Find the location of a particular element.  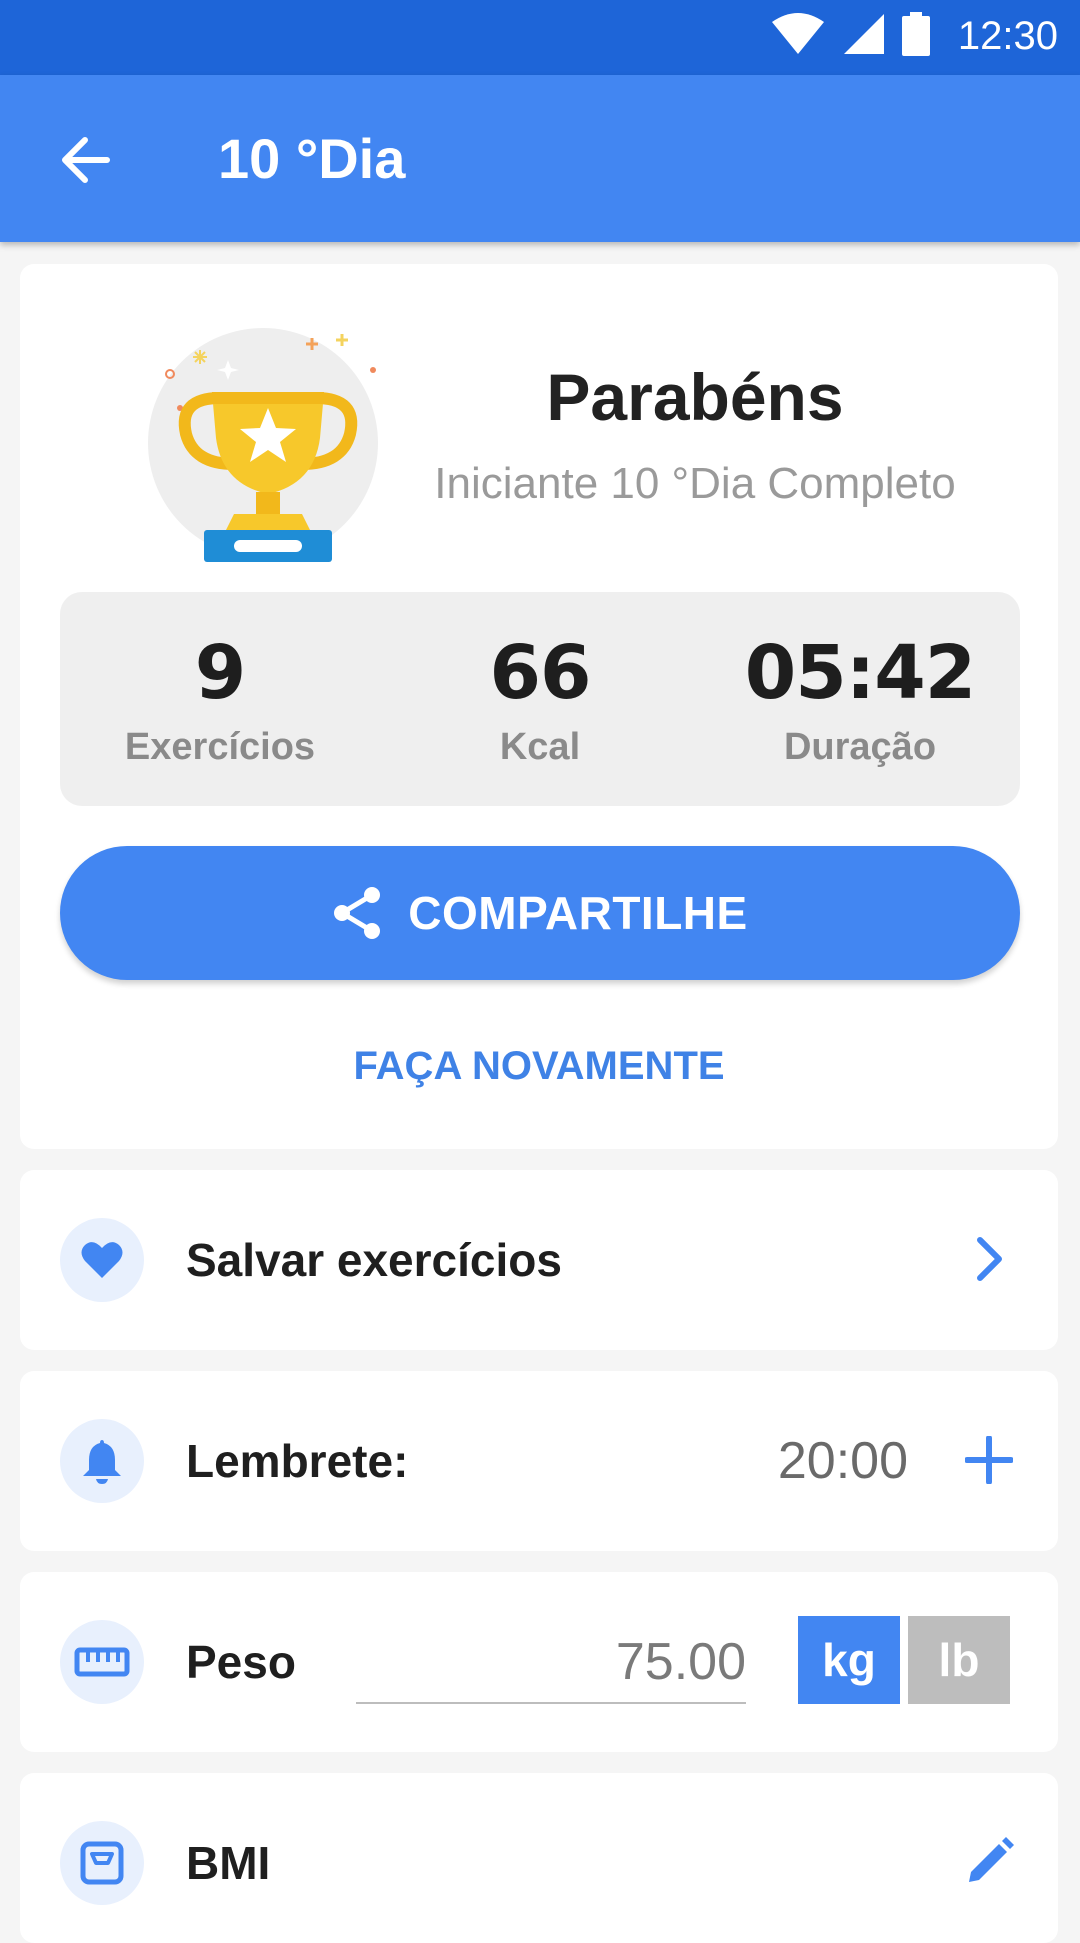

trophy-icon is located at coordinates (270, 448).